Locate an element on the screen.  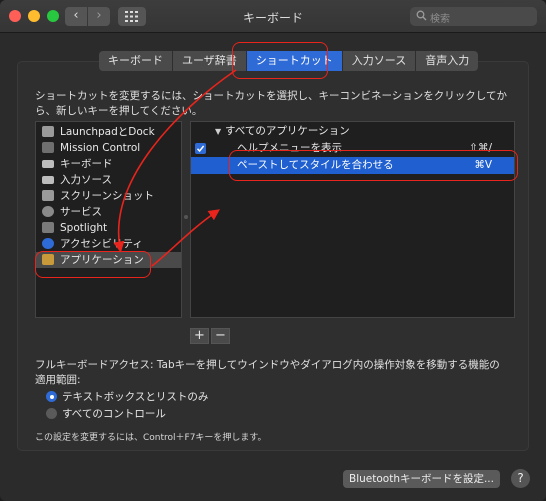
annotation-arrow-tab-to-category is located at coordinates (175, 161).